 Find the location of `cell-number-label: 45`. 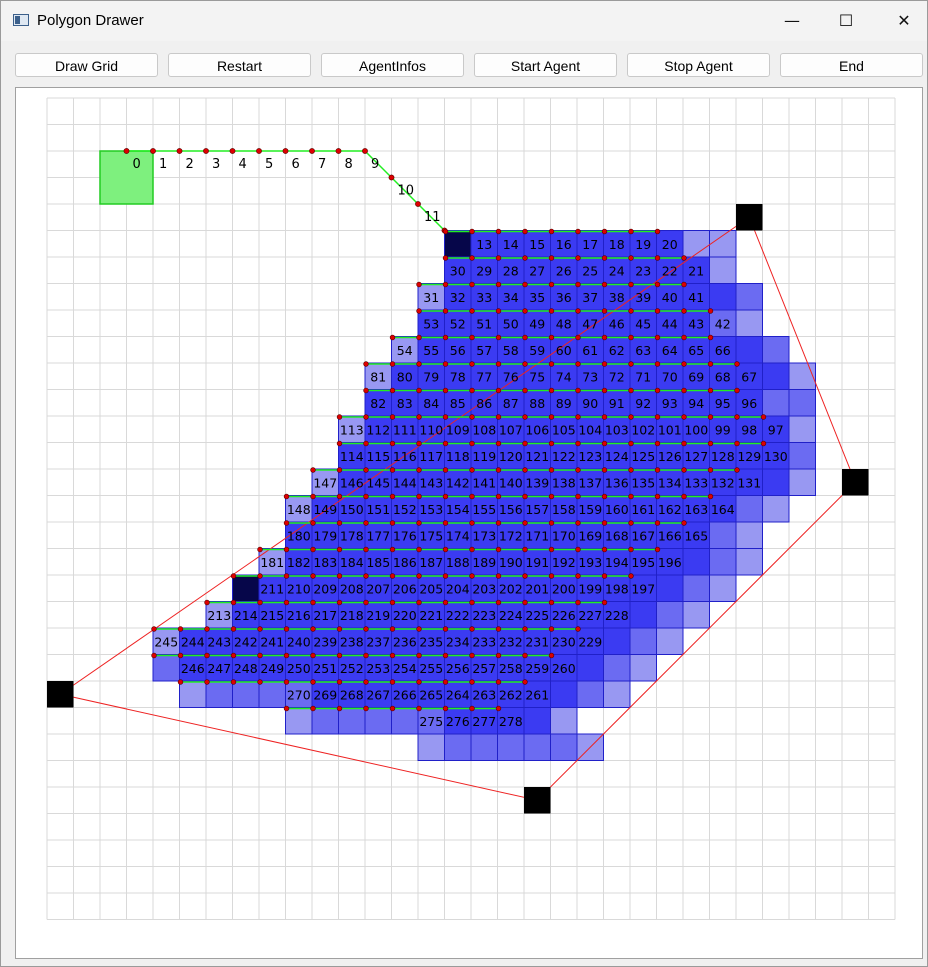

cell-number-label: 45 is located at coordinates (643, 323).